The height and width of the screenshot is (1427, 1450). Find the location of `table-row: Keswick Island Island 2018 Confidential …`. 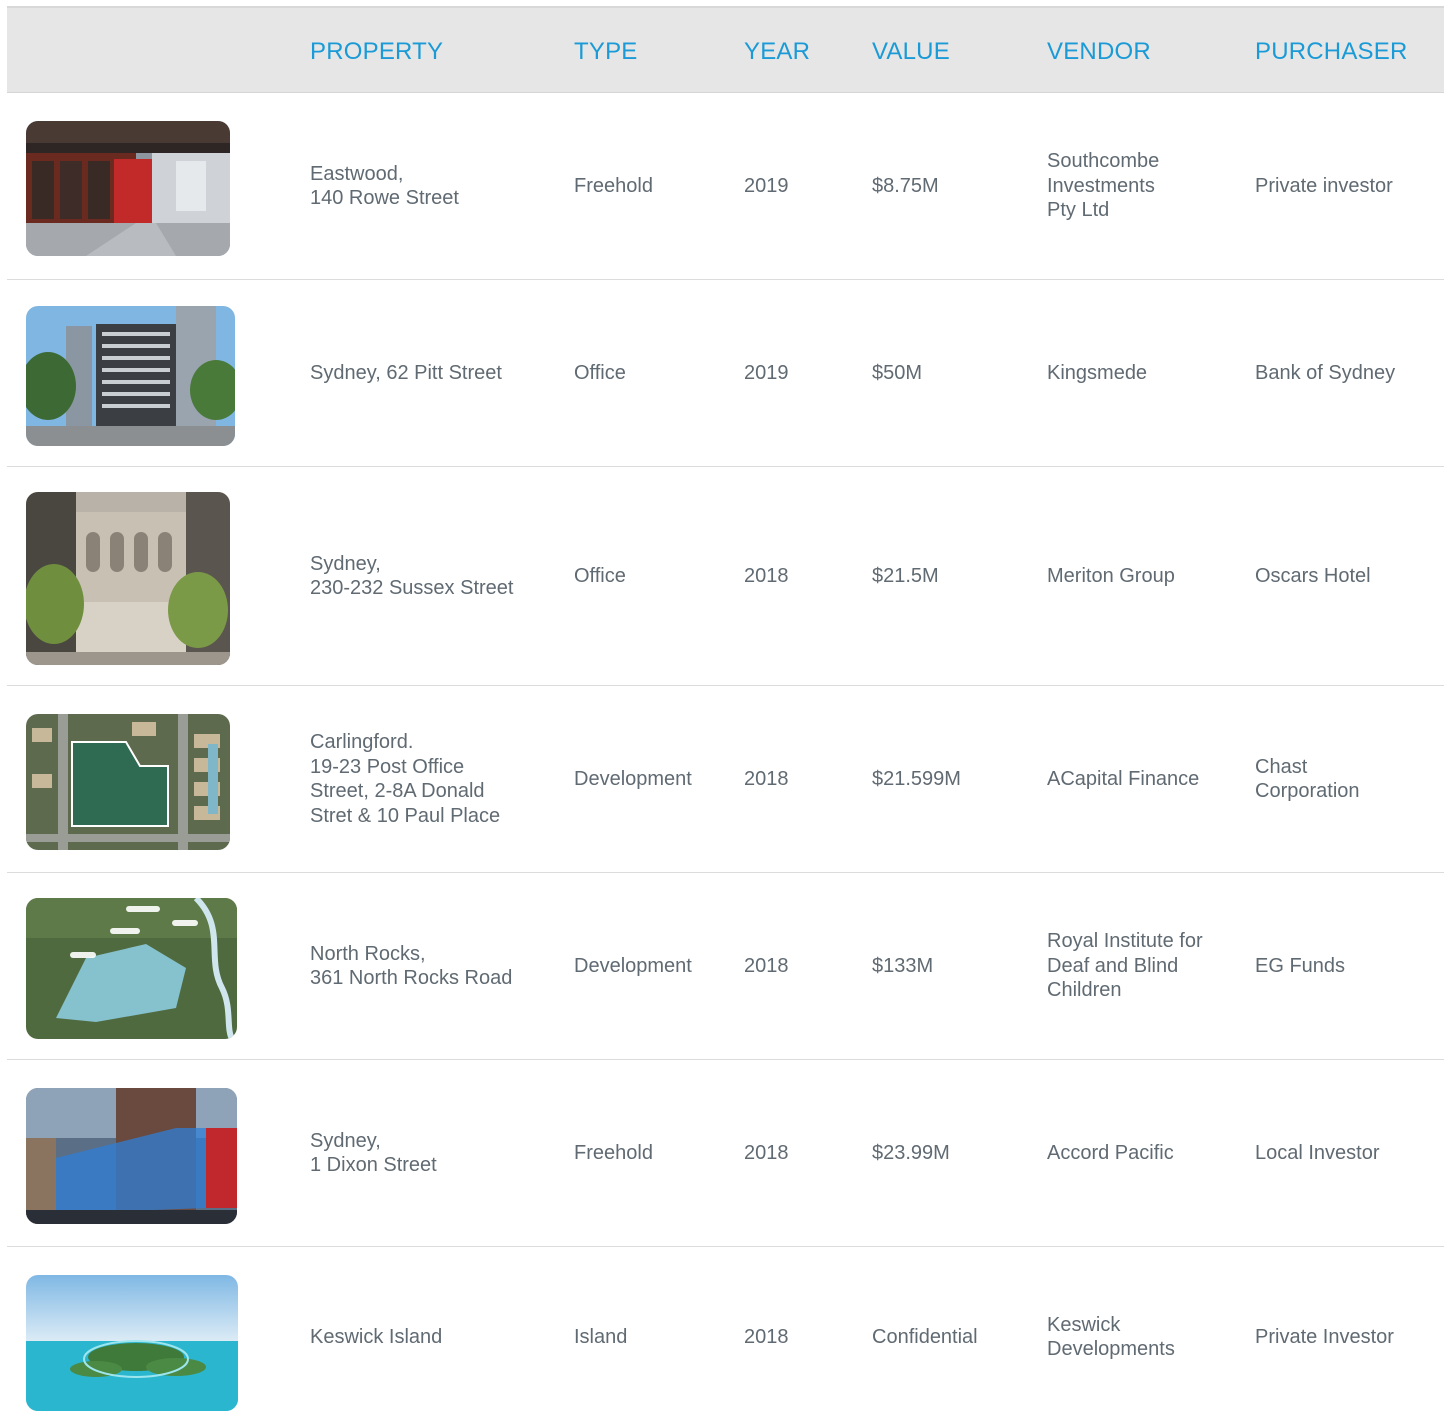

table-row: Keswick Island Island 2018 Confidential … is located at coordinates (725, 1337).